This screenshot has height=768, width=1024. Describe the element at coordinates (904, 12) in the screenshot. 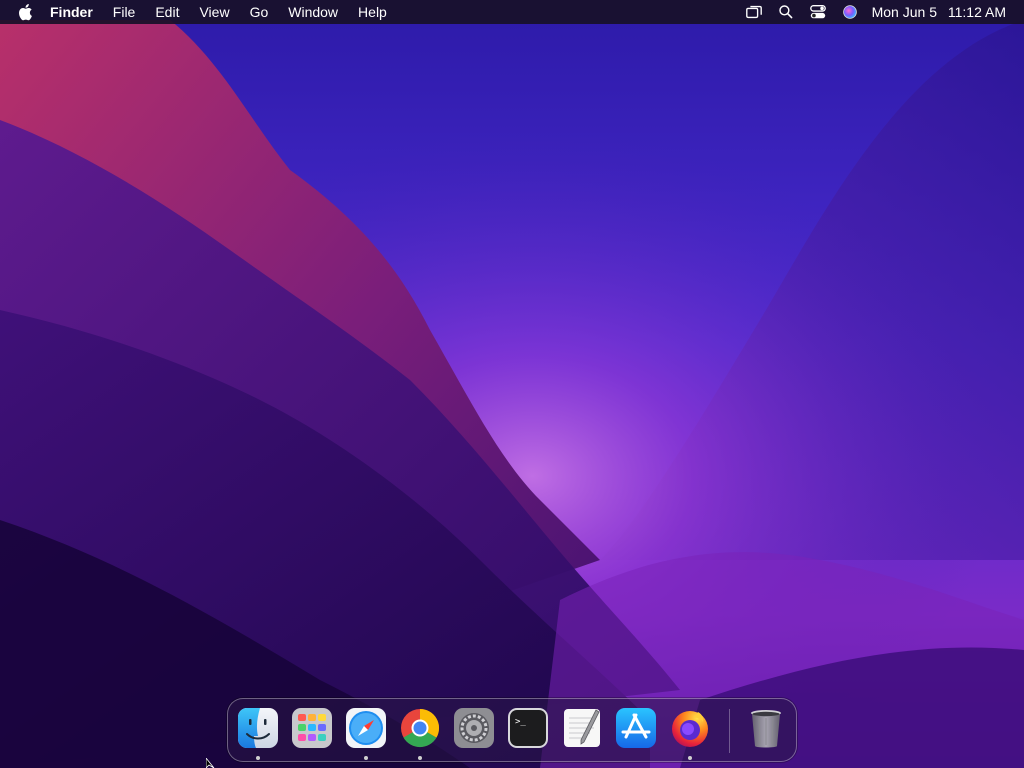

I see `clock-date: Mon Jun 5` at that location.